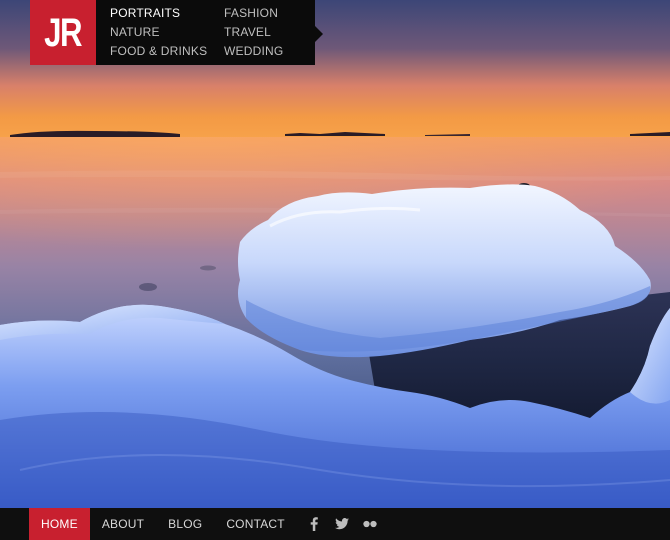 The image size is (670, 540). What do you see at coordinates (167, 13) in the screenshot?
I see `category-portraits: PORTRAITS` at bounding box center [167, 13].